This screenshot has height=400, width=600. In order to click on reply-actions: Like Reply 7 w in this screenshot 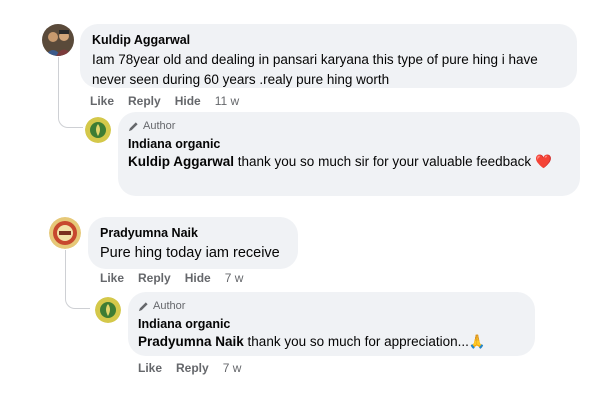, I will do `click(196, 368)`.